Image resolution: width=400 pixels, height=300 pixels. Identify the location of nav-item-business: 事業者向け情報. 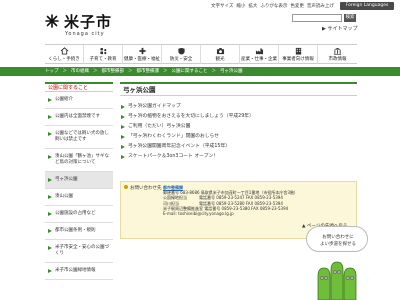
(298, 54).